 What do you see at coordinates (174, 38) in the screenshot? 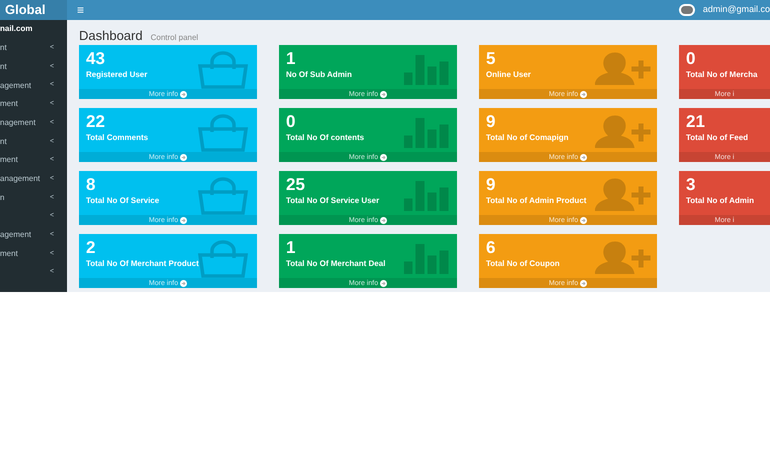
I see `page-subtitle: Control panel` at bounding box center [174, 38].